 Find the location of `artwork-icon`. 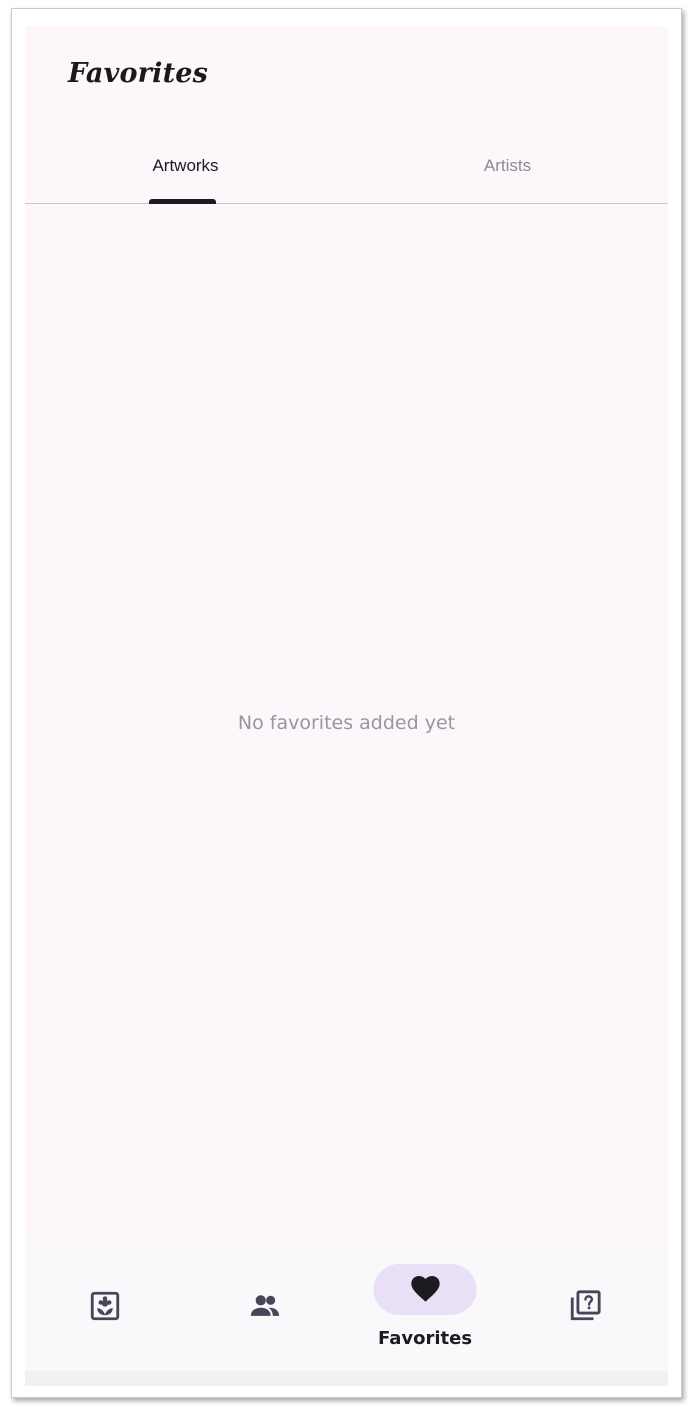

artwork-icon is located at coordinates (105, 1306).